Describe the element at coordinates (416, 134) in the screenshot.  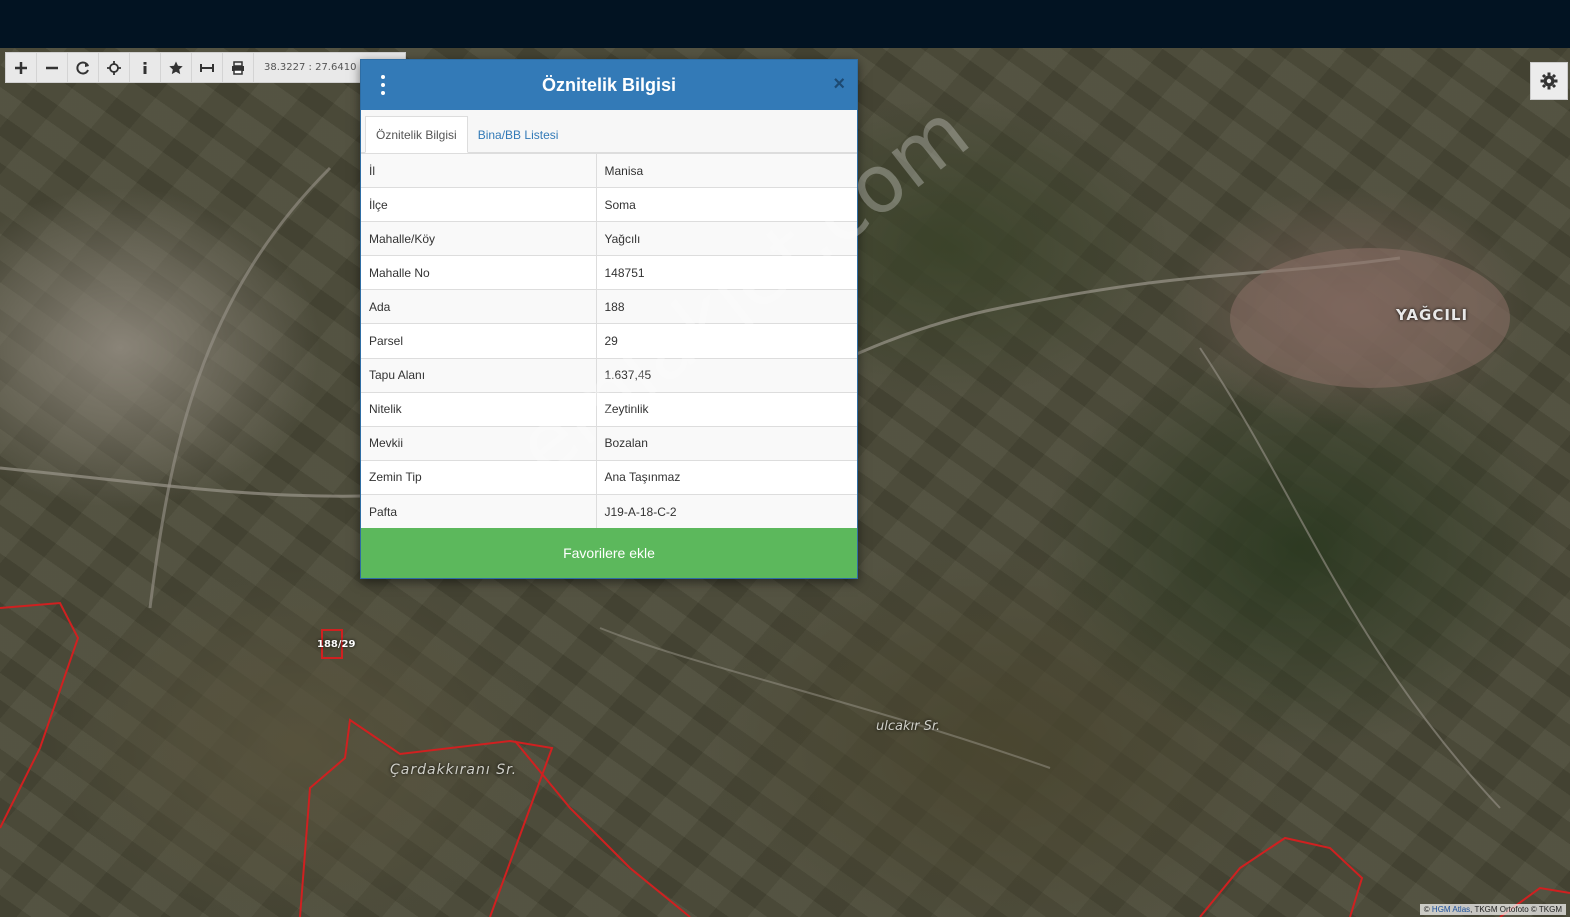
I see `tab-attribute-info: Öznitelik Bilgisi` at that location.